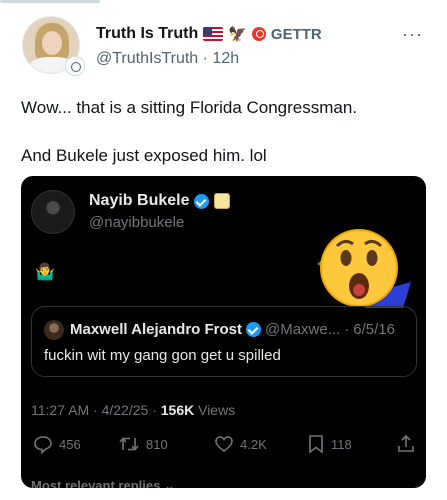 The width and height of the screenshot is (447, 500). What do you see at coordinates (329, 444) in the screenshot?
I see `bookmark-action: 118` at bounding box center [329, 444].